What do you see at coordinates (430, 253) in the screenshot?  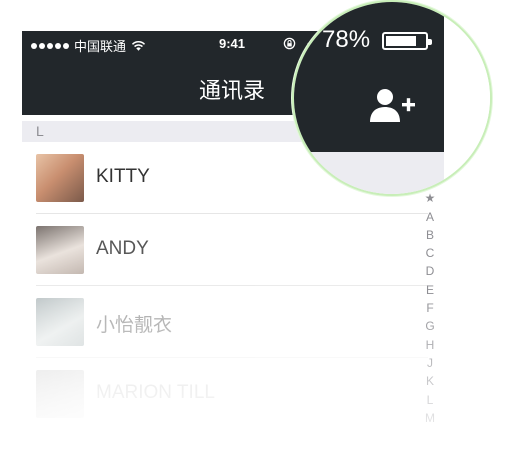 I see `index-item: C` at bounding box center [430, 253].